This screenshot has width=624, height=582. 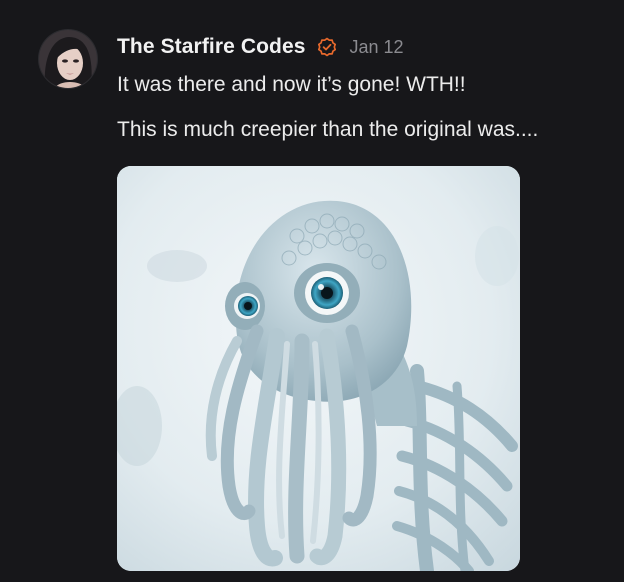 What do you see at coordinates (327, 47) in the screenshot?
I see `verified-check-icon` at bounding box center [327, 47].